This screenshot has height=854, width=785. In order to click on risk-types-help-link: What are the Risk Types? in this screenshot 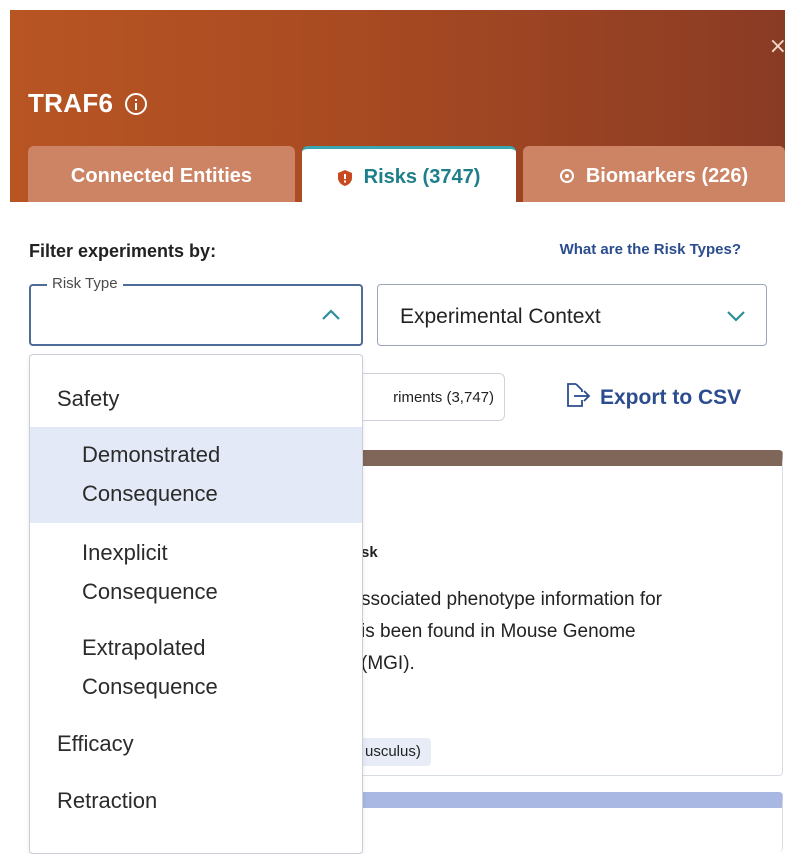, I will do `click(650, 249)`.